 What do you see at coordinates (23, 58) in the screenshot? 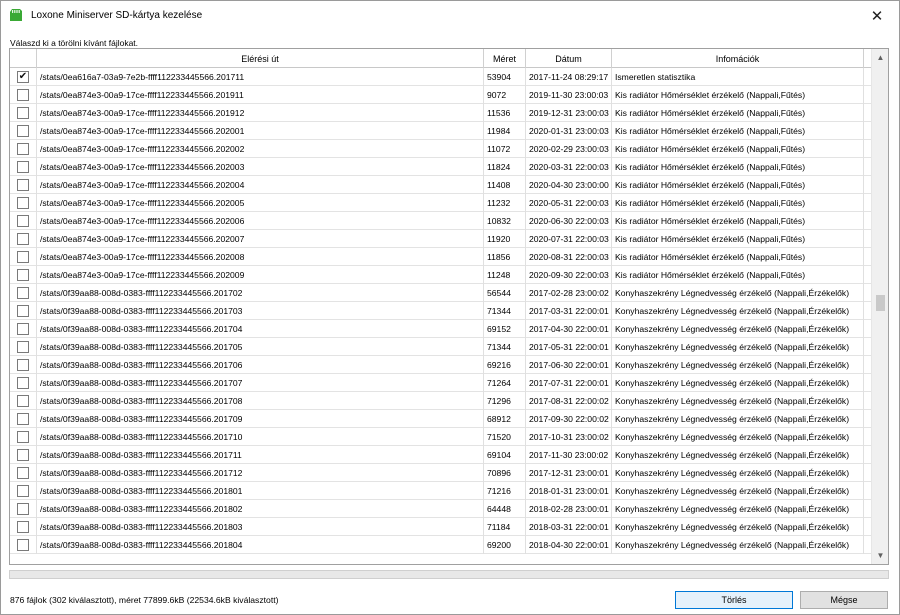
I see `column-header-select` at bounding box center [23, 58].